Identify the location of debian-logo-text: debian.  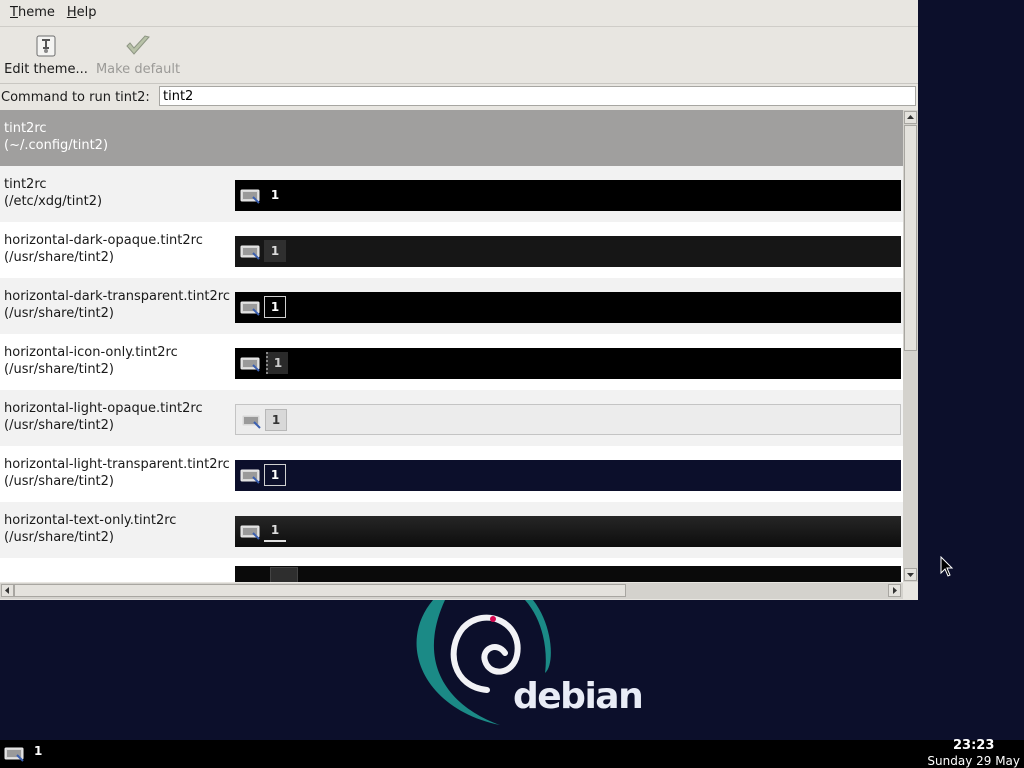
(578, 696).